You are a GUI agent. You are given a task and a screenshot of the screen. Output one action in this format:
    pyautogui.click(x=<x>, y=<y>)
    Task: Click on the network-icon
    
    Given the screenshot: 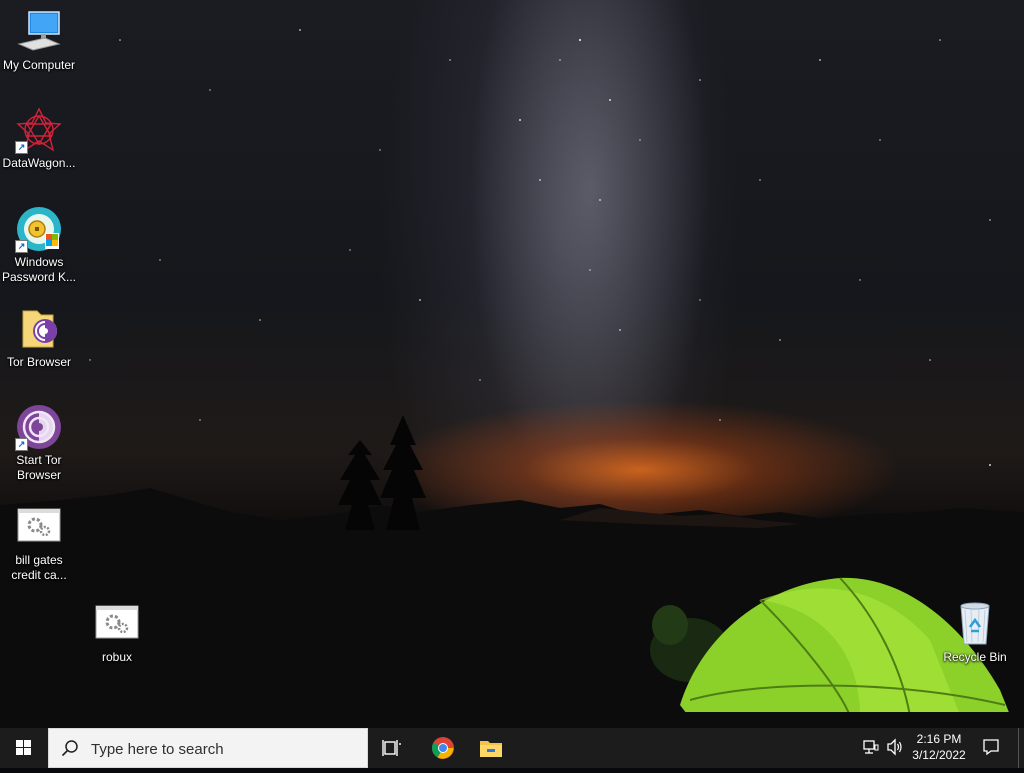 What is the action you would take?
    pyautogui.click(x=871, y=749)
    